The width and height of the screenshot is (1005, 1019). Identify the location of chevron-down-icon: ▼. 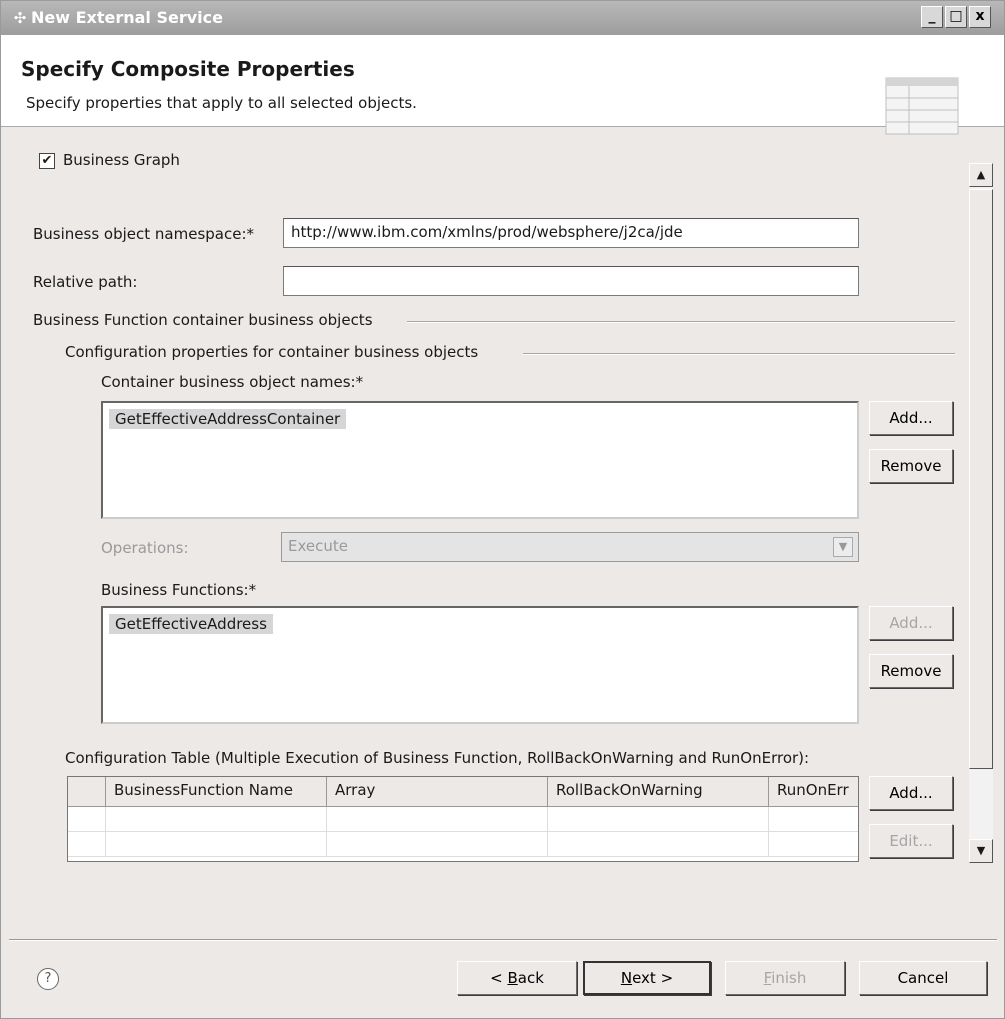
(843, 547).